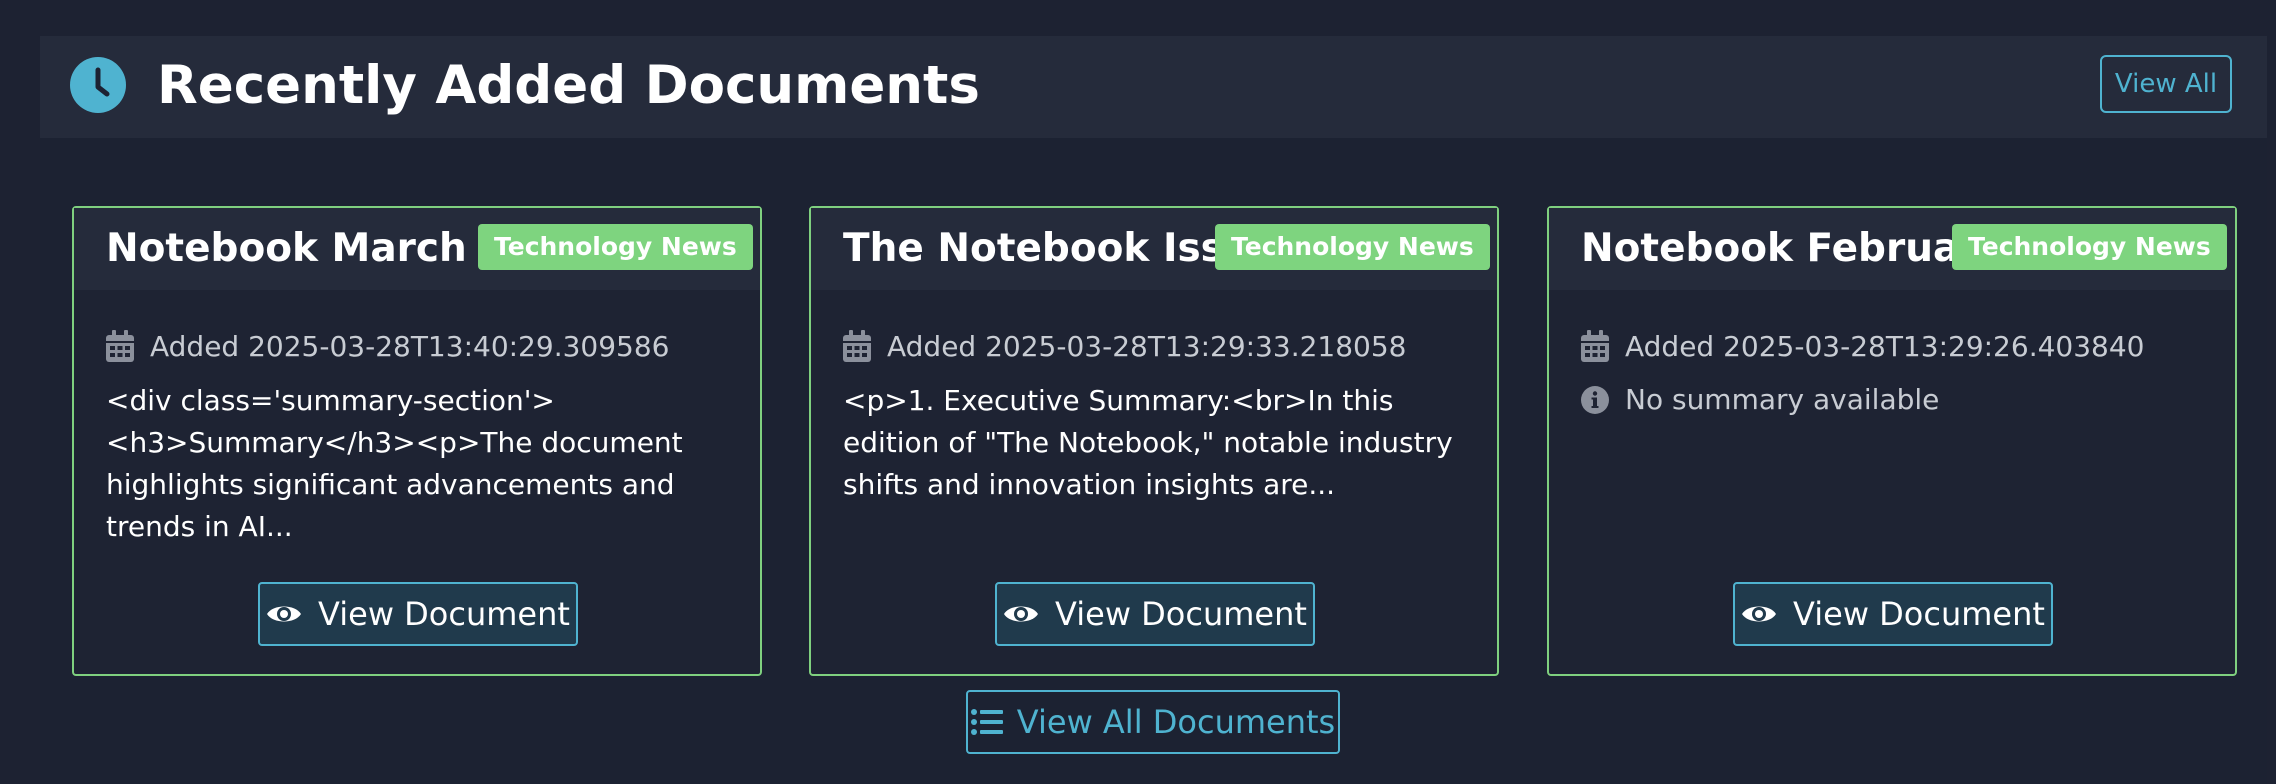 The height and width of the screenshot is (784, 2276). Describe the element at coordinates (98, 85) in the screenshot. I see `clock-icon` at that location.